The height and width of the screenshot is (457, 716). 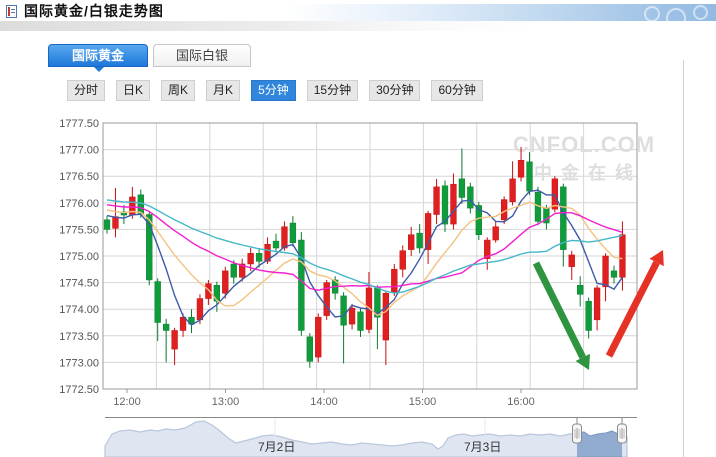 I want to click on y-axis-label: 1775.50, so click(x=79, y=230).